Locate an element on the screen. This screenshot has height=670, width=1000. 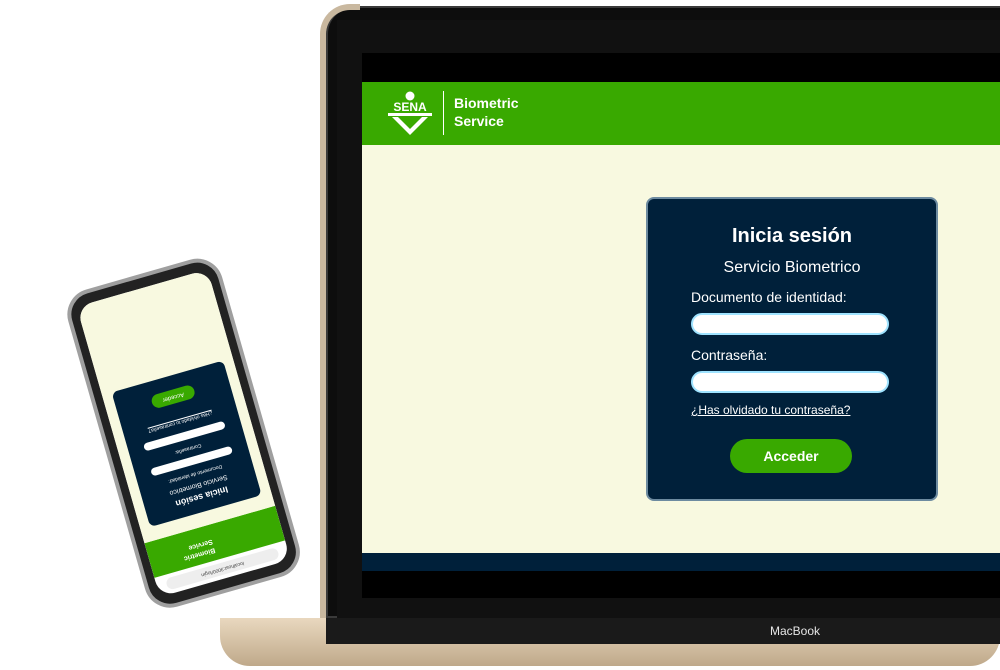
app-footer is located at coordinates (681, 562).